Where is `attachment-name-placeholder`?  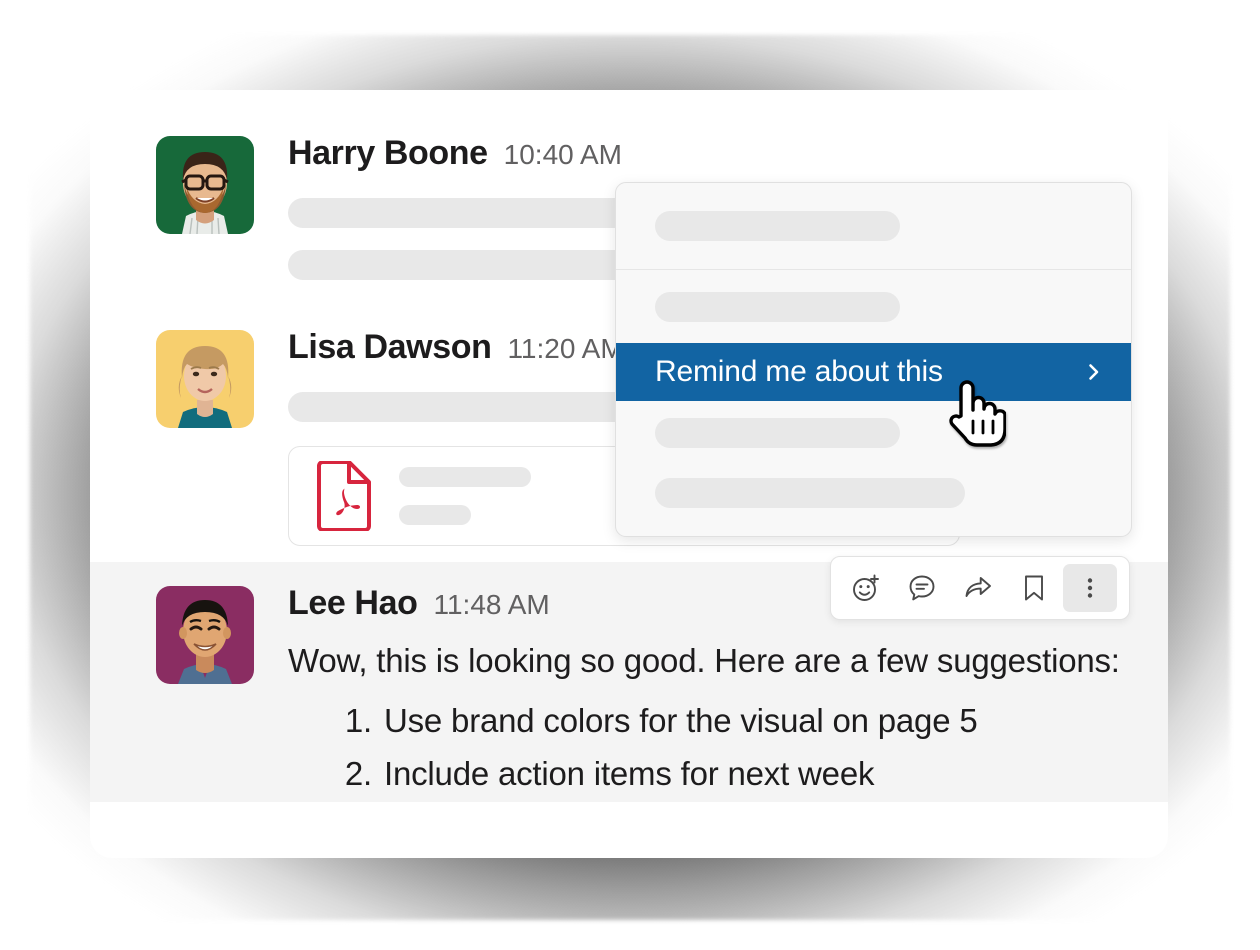 attachment-name-placeholder is located at coordinates (465, 477).